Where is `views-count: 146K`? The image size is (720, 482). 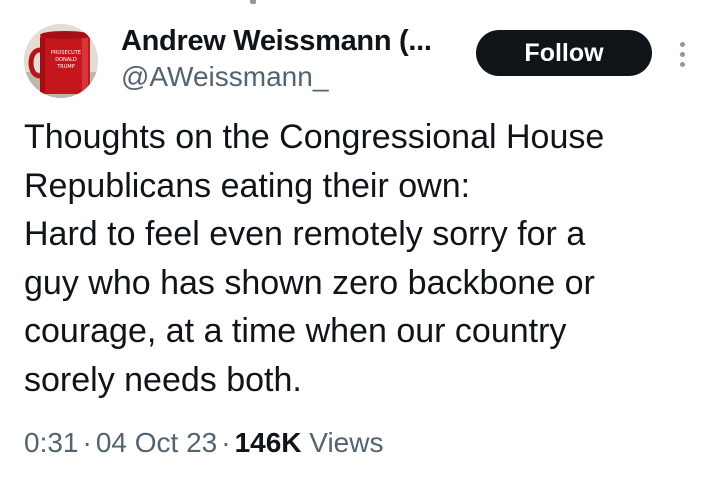 views-count: 146K is located at coordinates (268, 442).